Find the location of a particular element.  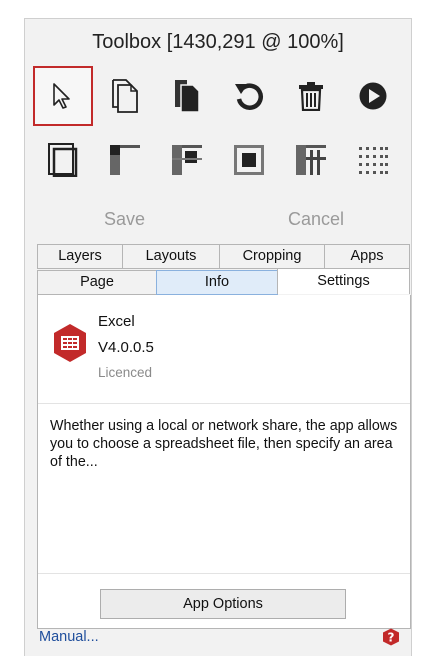

layout-grid-button is located at coordinates (311, 160).